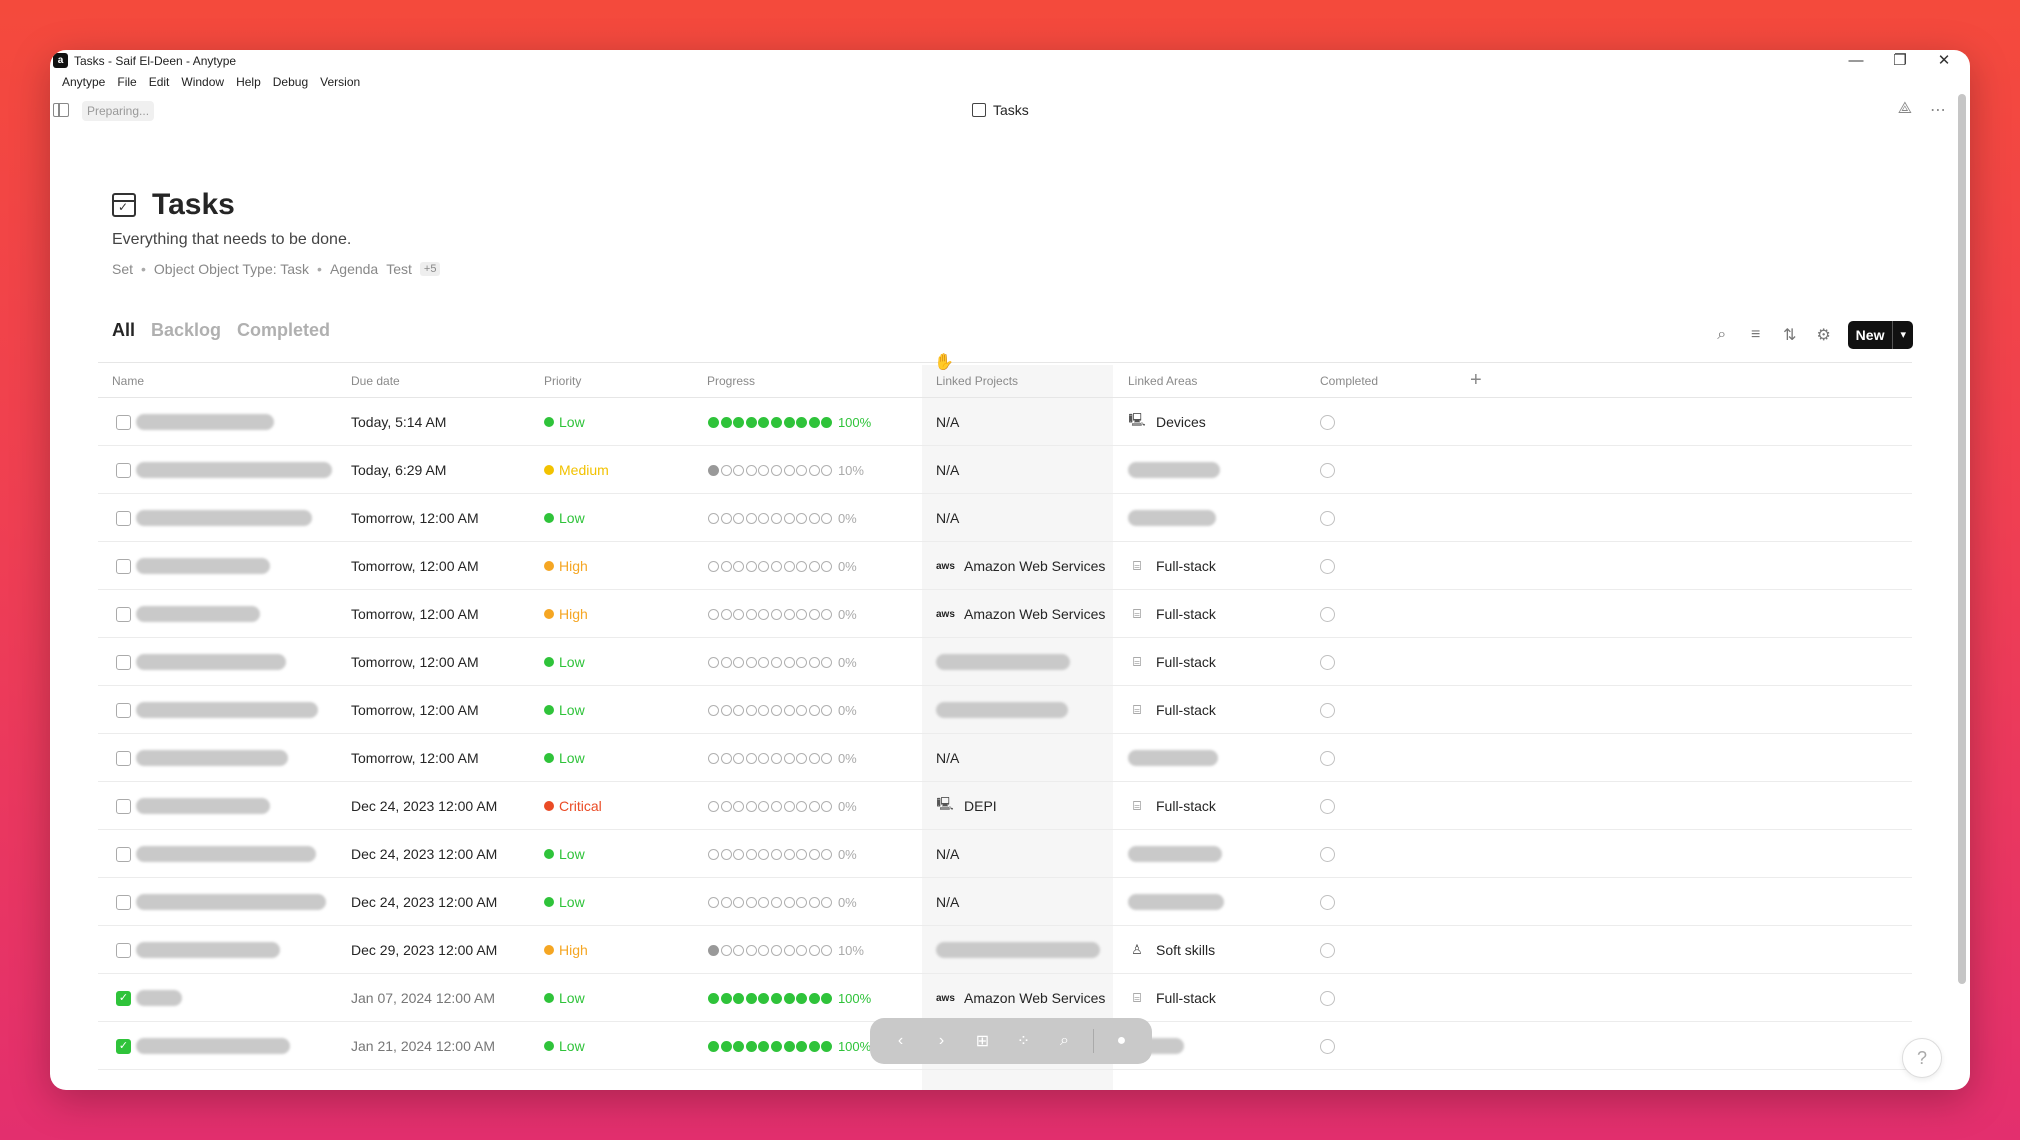  What do you see at coordinates (1024, 1041) in the screenshot?
I see `graph-icon: ⁘` at bounding box center [1024, 1041].